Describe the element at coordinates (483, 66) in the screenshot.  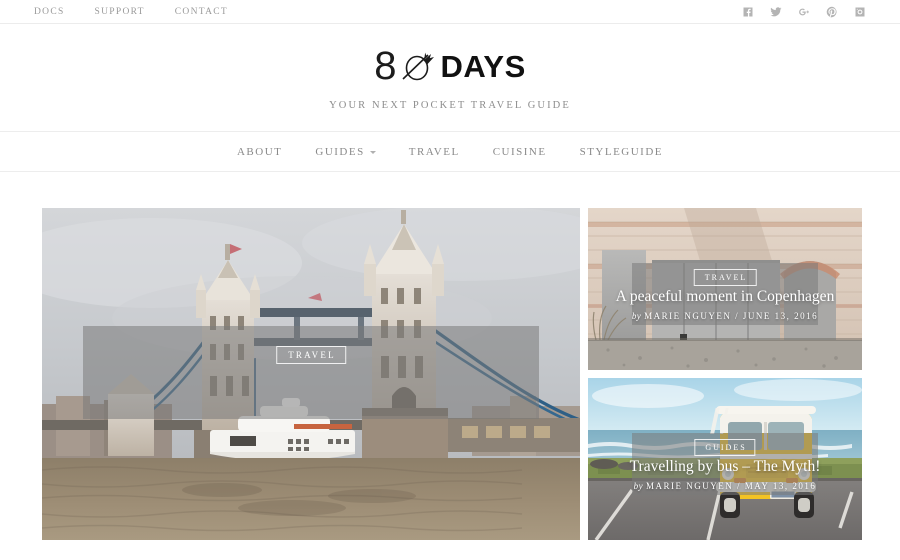
I see `logo-word: DAYS` at that location.